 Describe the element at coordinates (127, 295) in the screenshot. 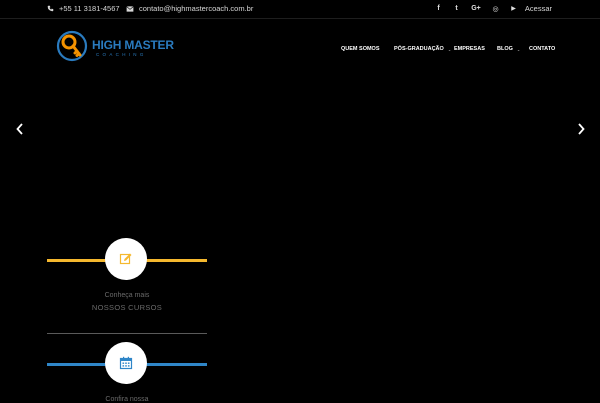

I see `feature-subtitle: Conheça mais` at that location.